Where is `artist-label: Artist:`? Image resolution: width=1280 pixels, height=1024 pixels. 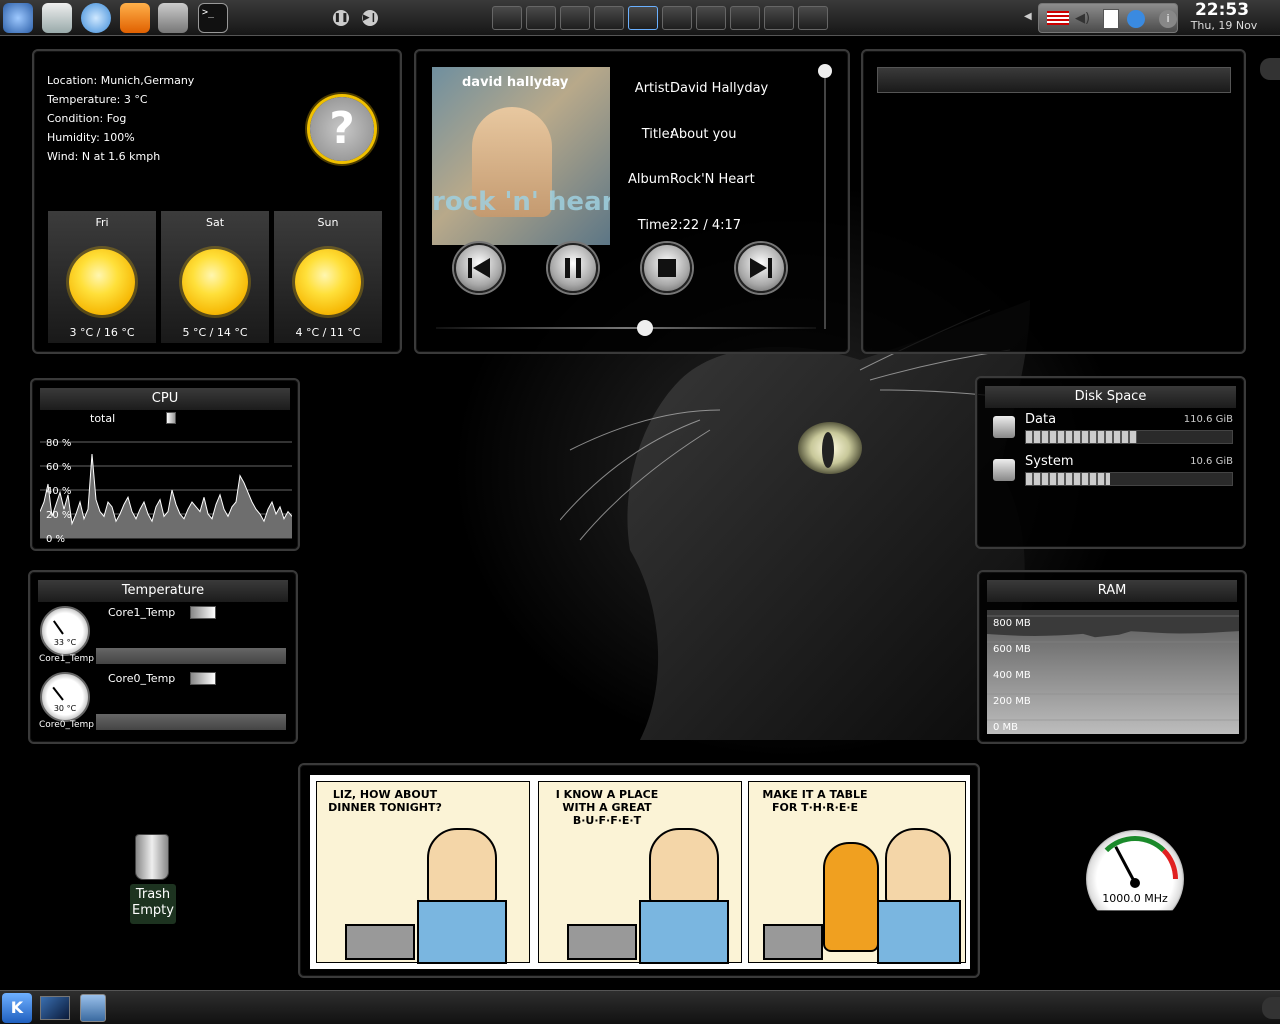 artist-label: Artist: is located at coordinates (654, 88).